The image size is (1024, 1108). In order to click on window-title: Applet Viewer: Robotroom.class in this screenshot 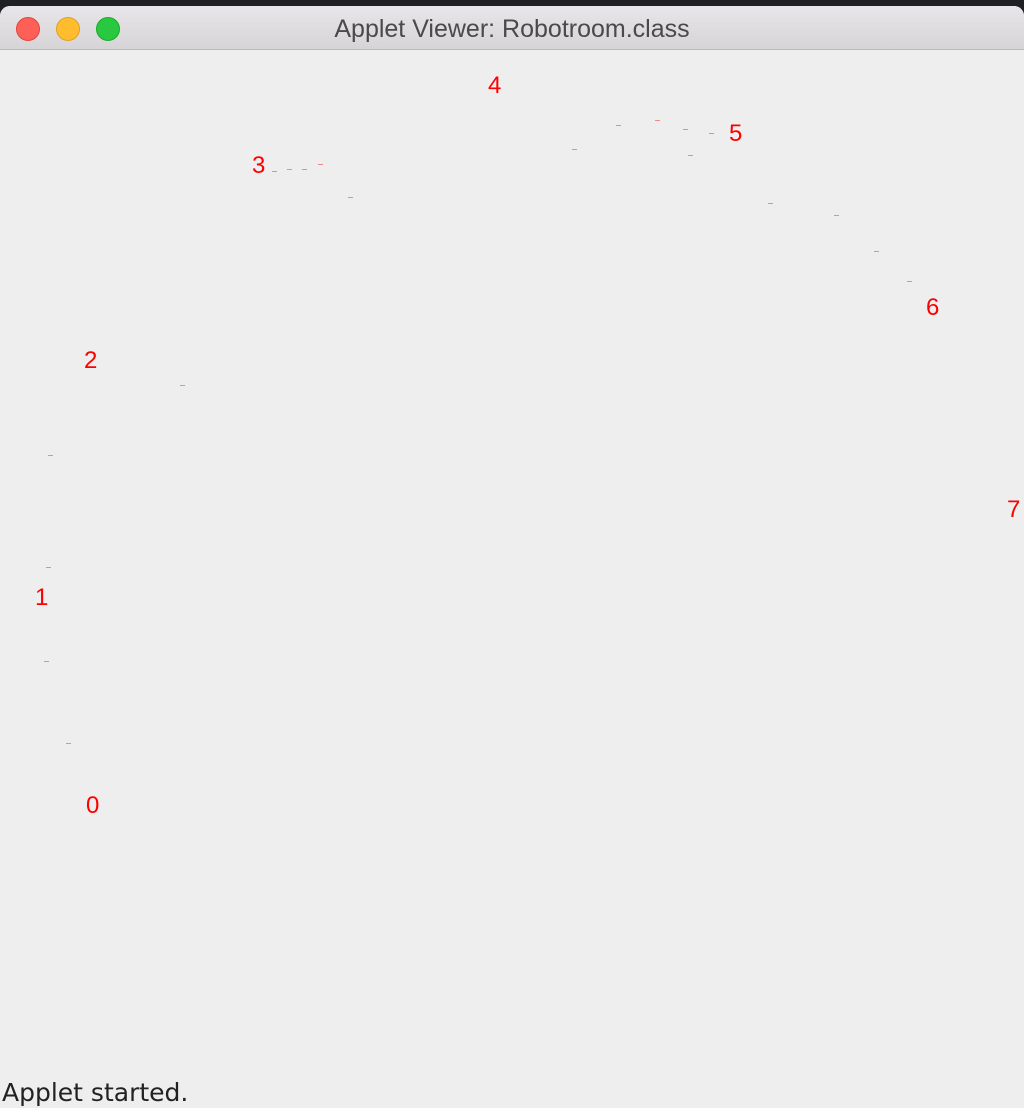, I will do `click(512, 29)`.